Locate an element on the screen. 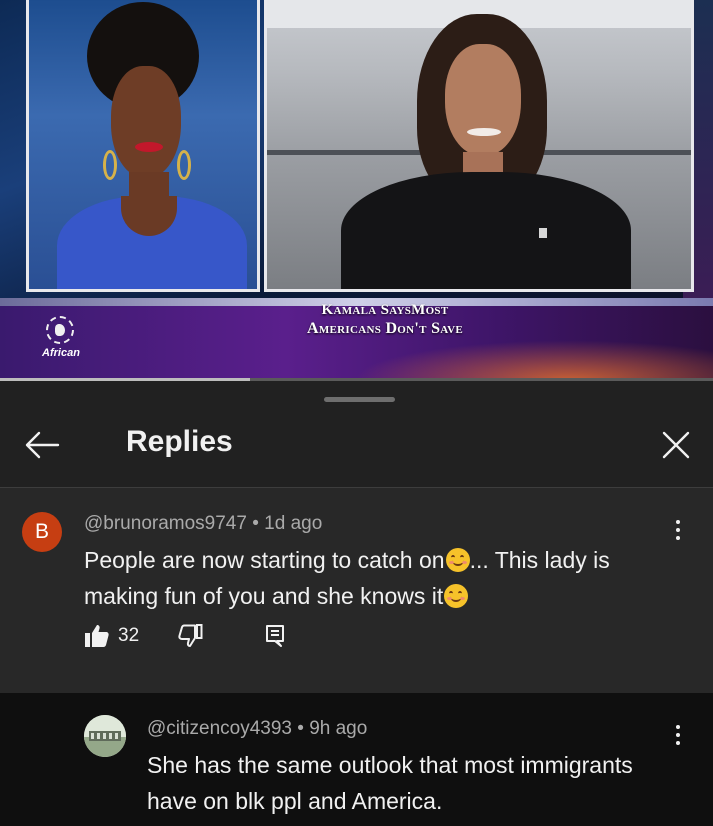 This screenshot has height=826, width=713. channel-logo: African is located at coordinates (61, 340).